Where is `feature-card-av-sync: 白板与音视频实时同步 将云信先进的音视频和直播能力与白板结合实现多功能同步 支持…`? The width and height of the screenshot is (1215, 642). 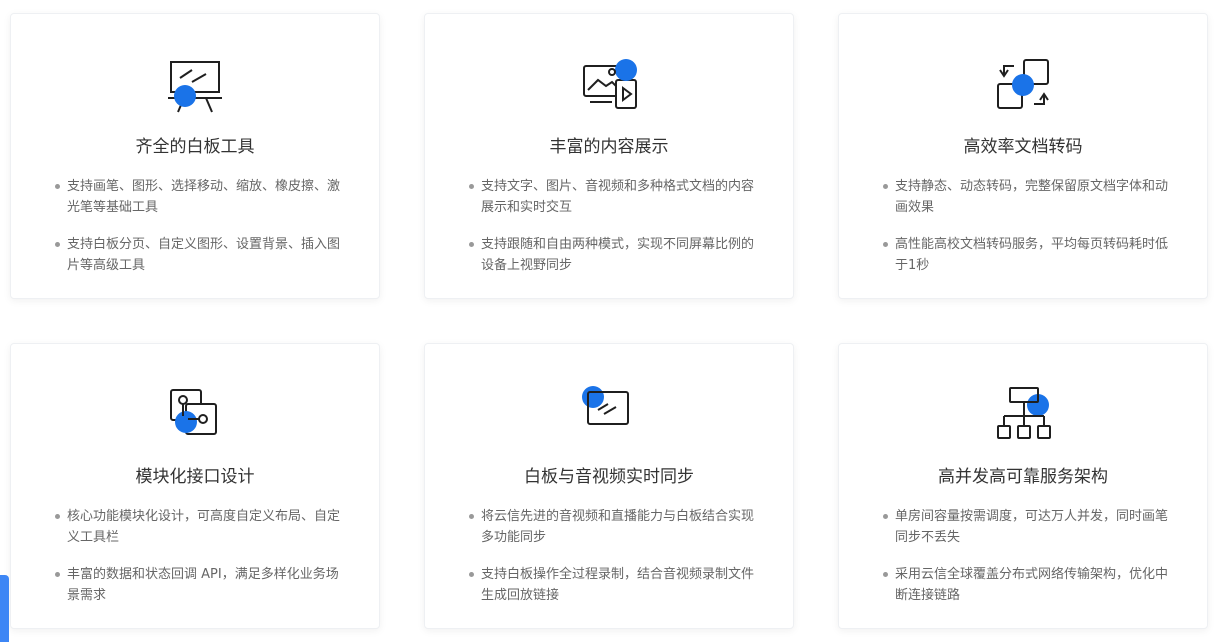
feature-card-av-sync: 白板与音视频实时同步 将云信先进的音视频和直播能力与白板结合实现多功能同步 支持… is located at coordinates (609, 486).